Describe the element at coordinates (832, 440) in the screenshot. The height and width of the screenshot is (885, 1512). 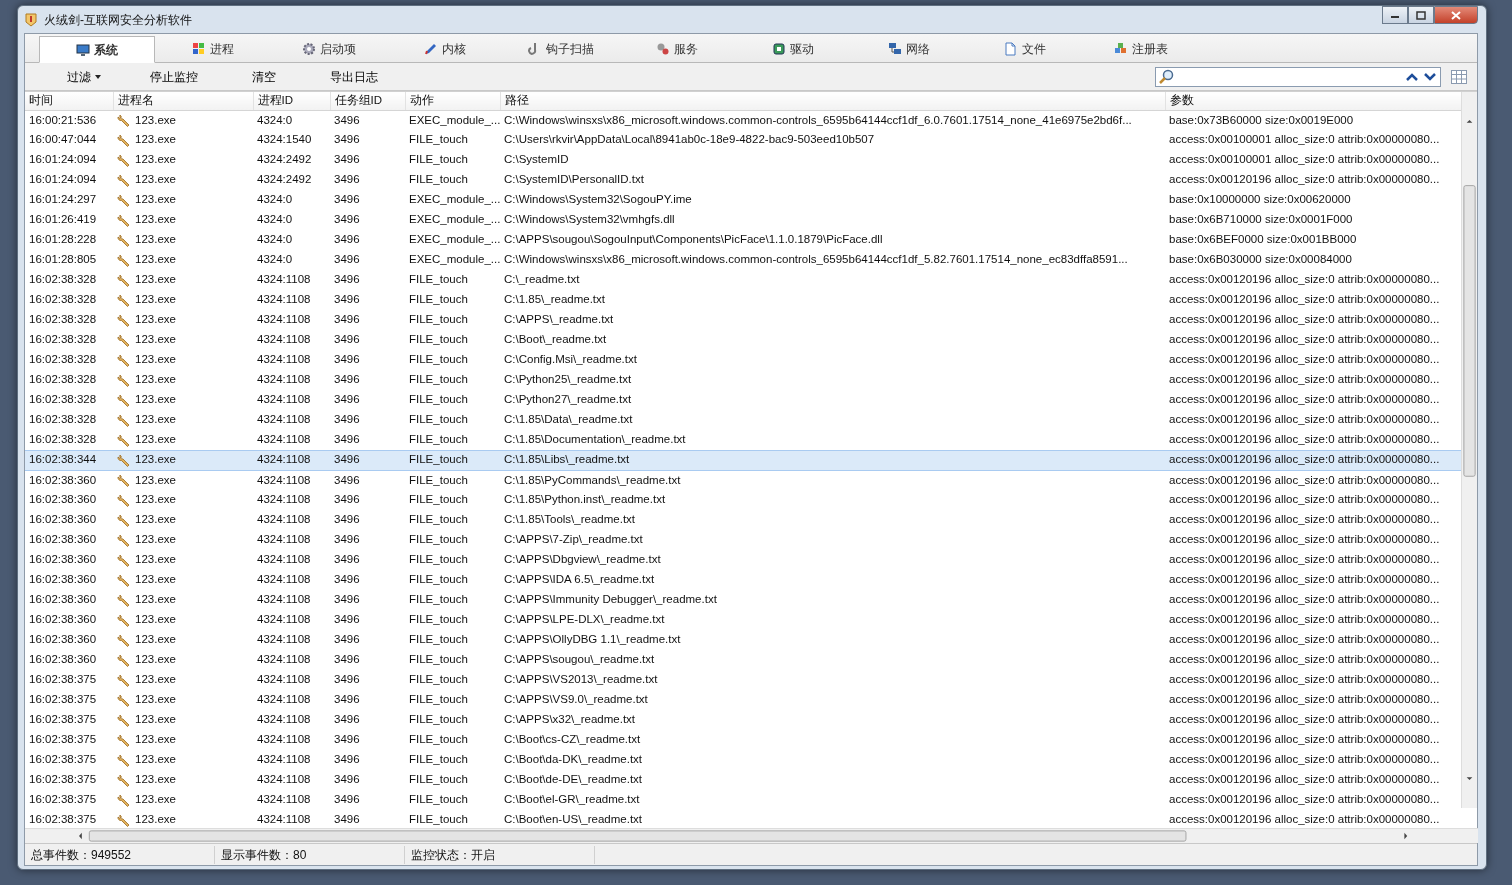
I see `table-cell: C:\1.85\Documentation\_readme.txt` at that location.